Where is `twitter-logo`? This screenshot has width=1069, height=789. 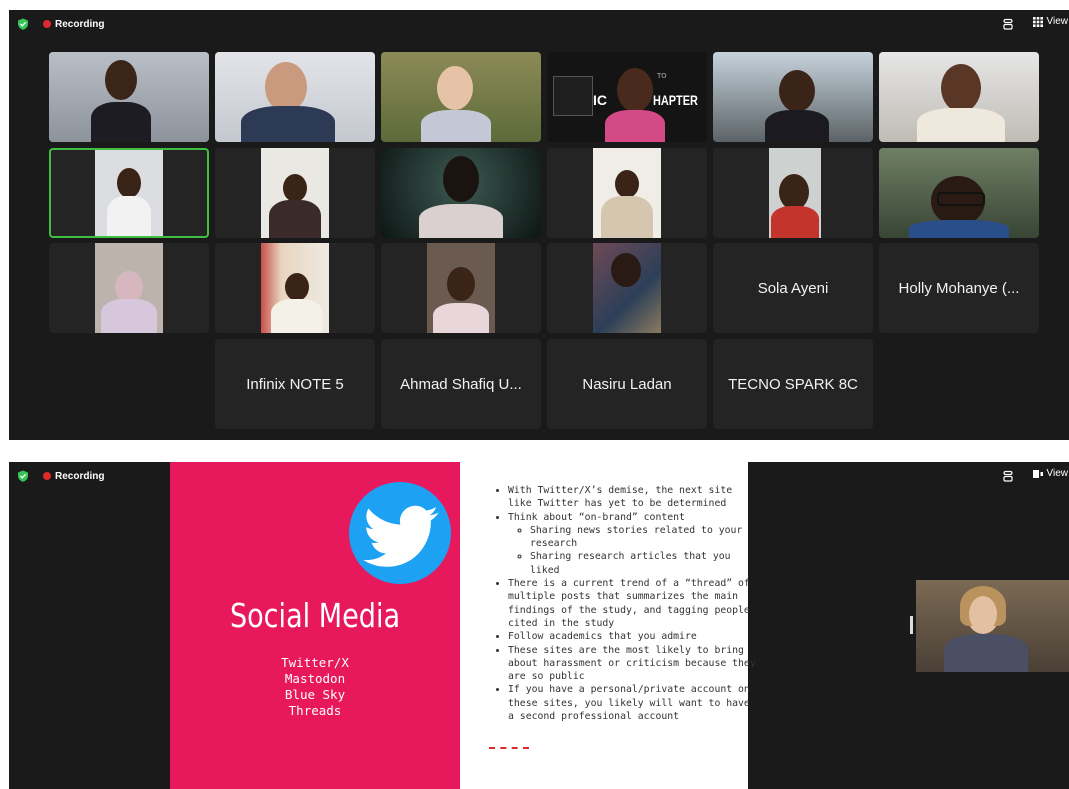
twitter-logo is located at coordinates (400, 533).